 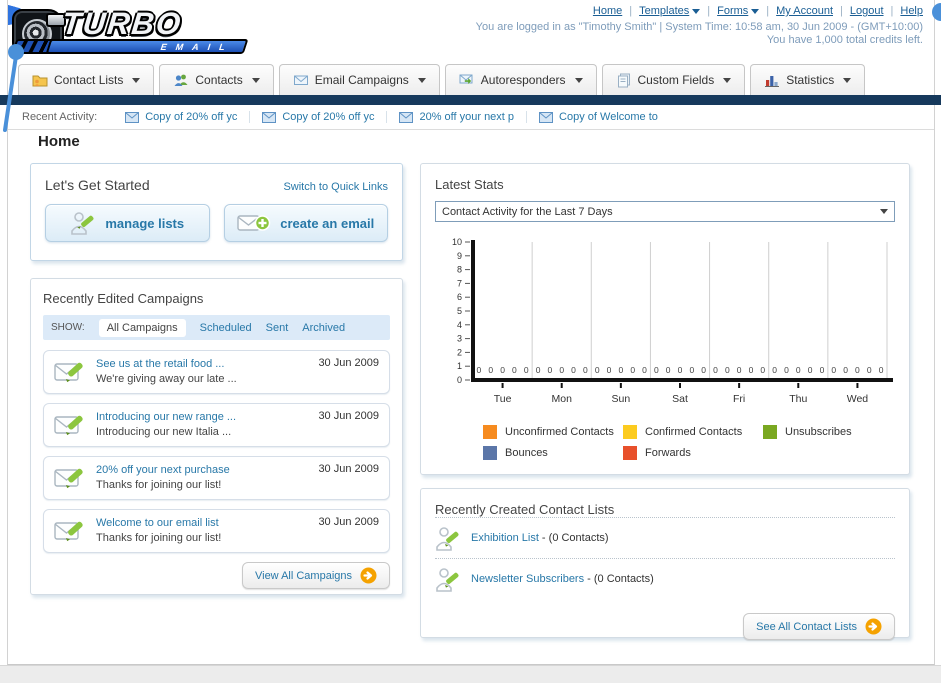 I want to click on recent-activity-item: Copy of Welcome to, so click(x=598, y=117).